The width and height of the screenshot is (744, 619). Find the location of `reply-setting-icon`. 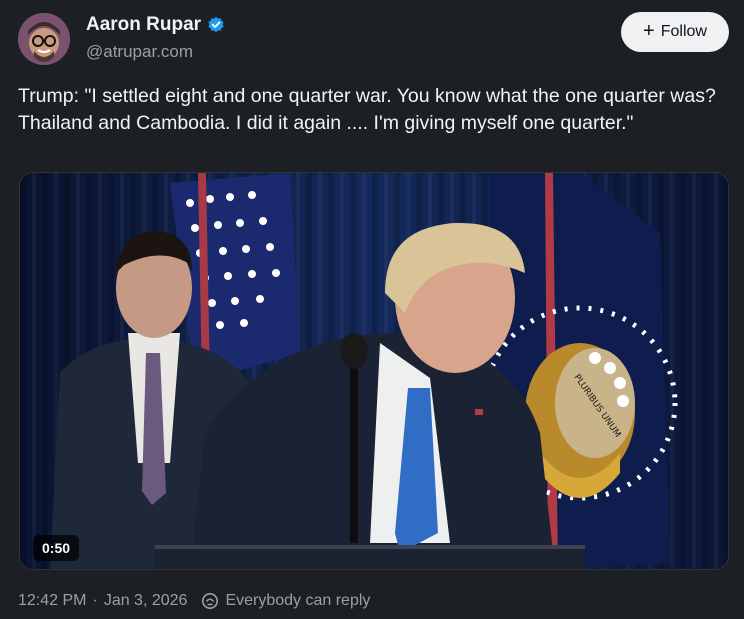

reply-setting-icon is located at coordinates (210, 601).